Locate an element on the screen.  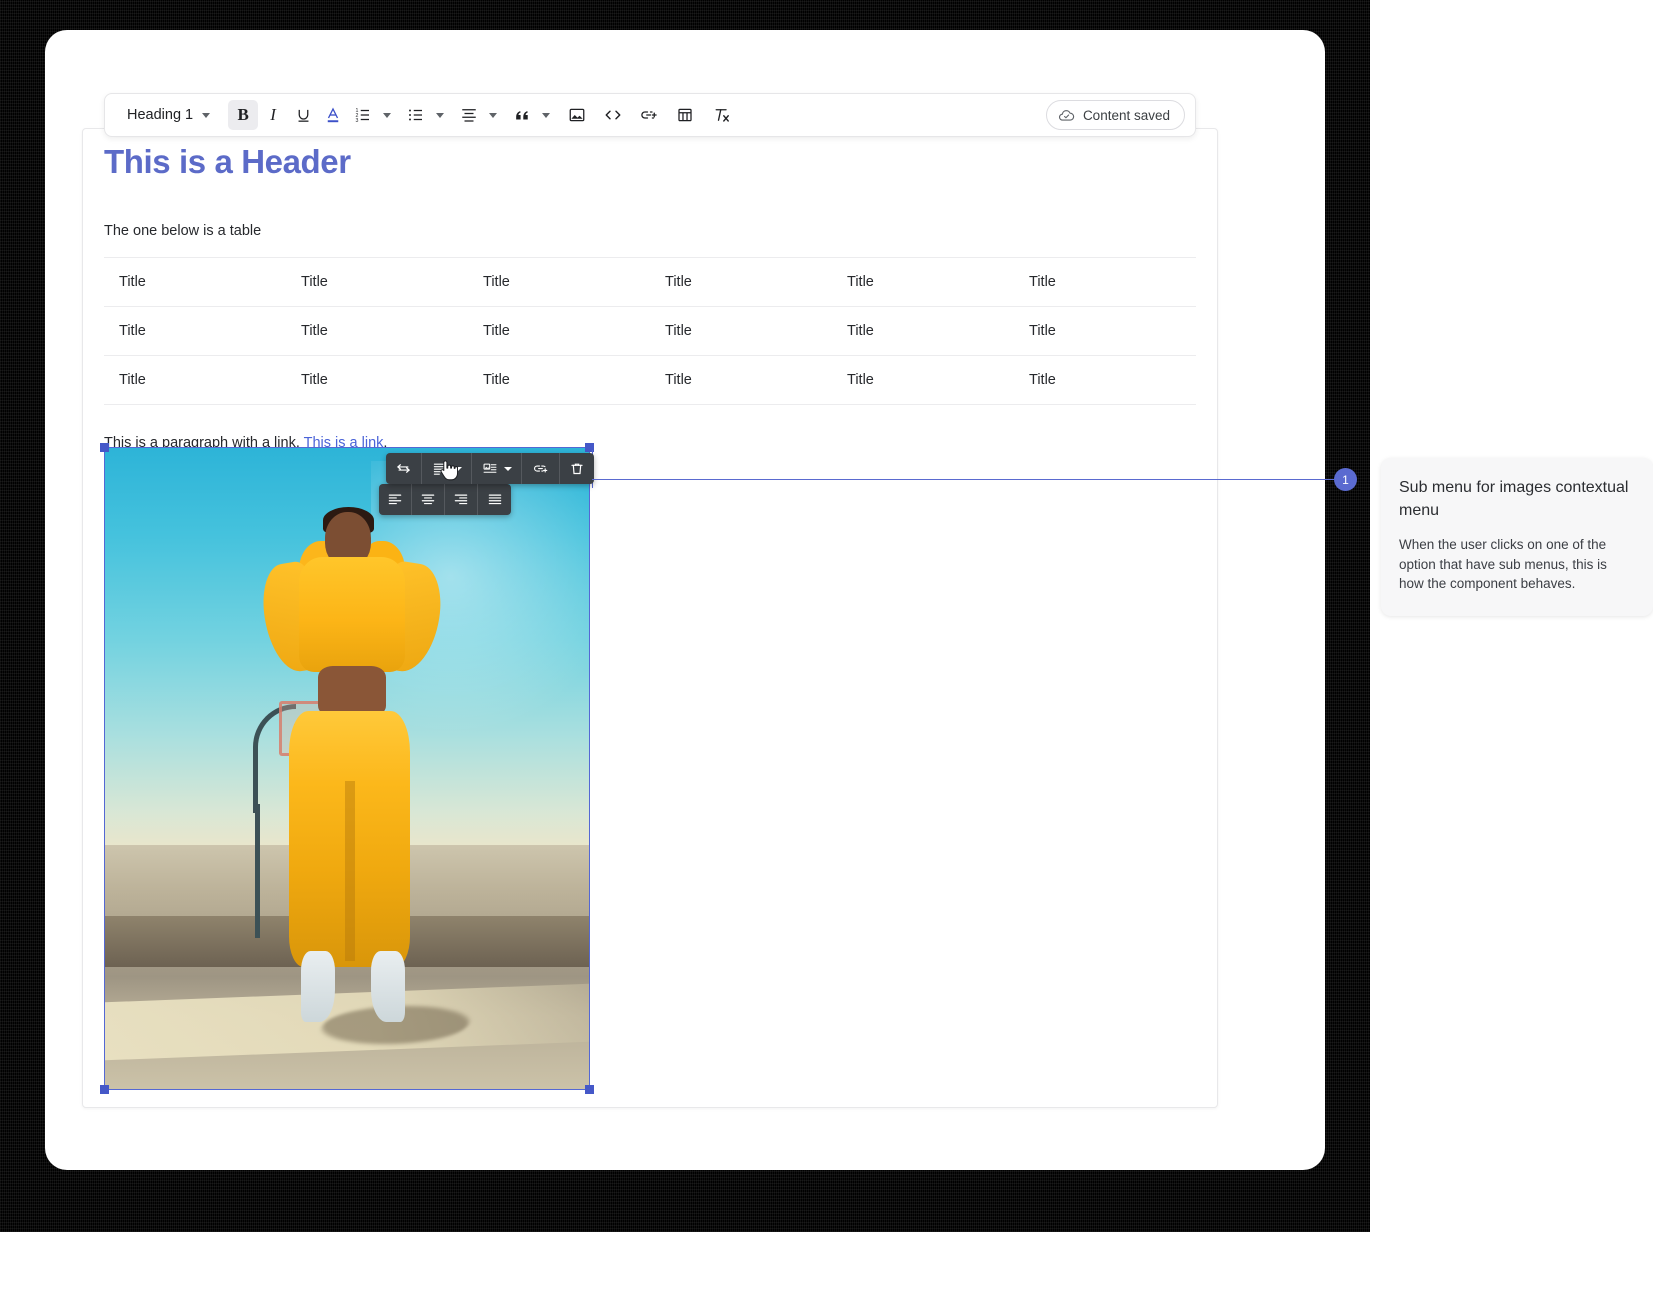
content-saved-badge: Content saved is located at coordinates (1115, 115).